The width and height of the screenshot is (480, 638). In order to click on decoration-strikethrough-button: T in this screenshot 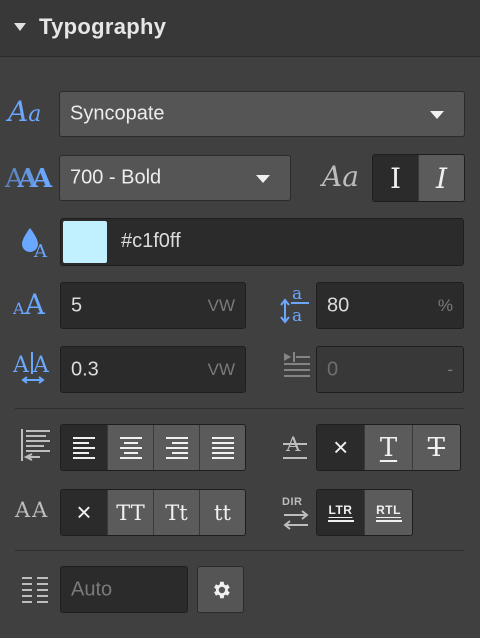, I will do `click(435, 447)`.